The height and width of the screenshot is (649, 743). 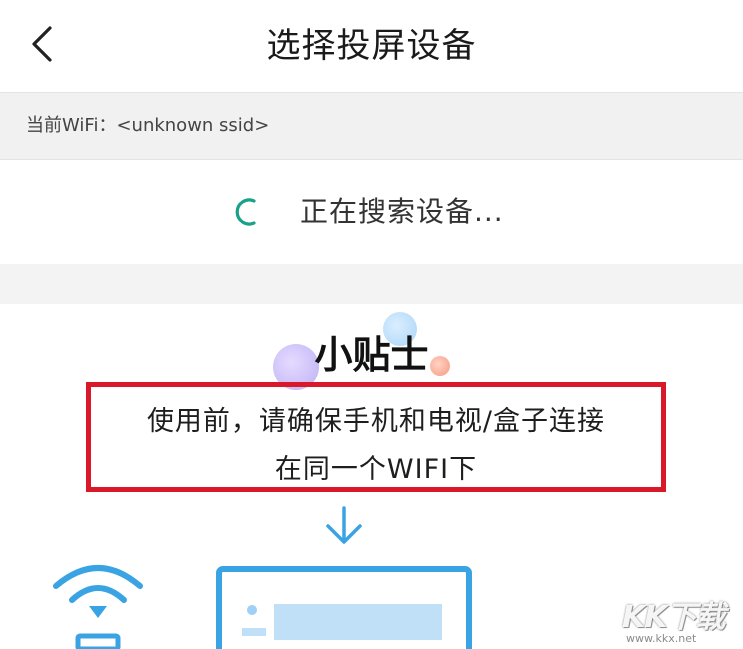 What do you see at coordinates (344, 525) in the screenshot?
I see `arrow-down-icon` at bounding box center [344, 525].